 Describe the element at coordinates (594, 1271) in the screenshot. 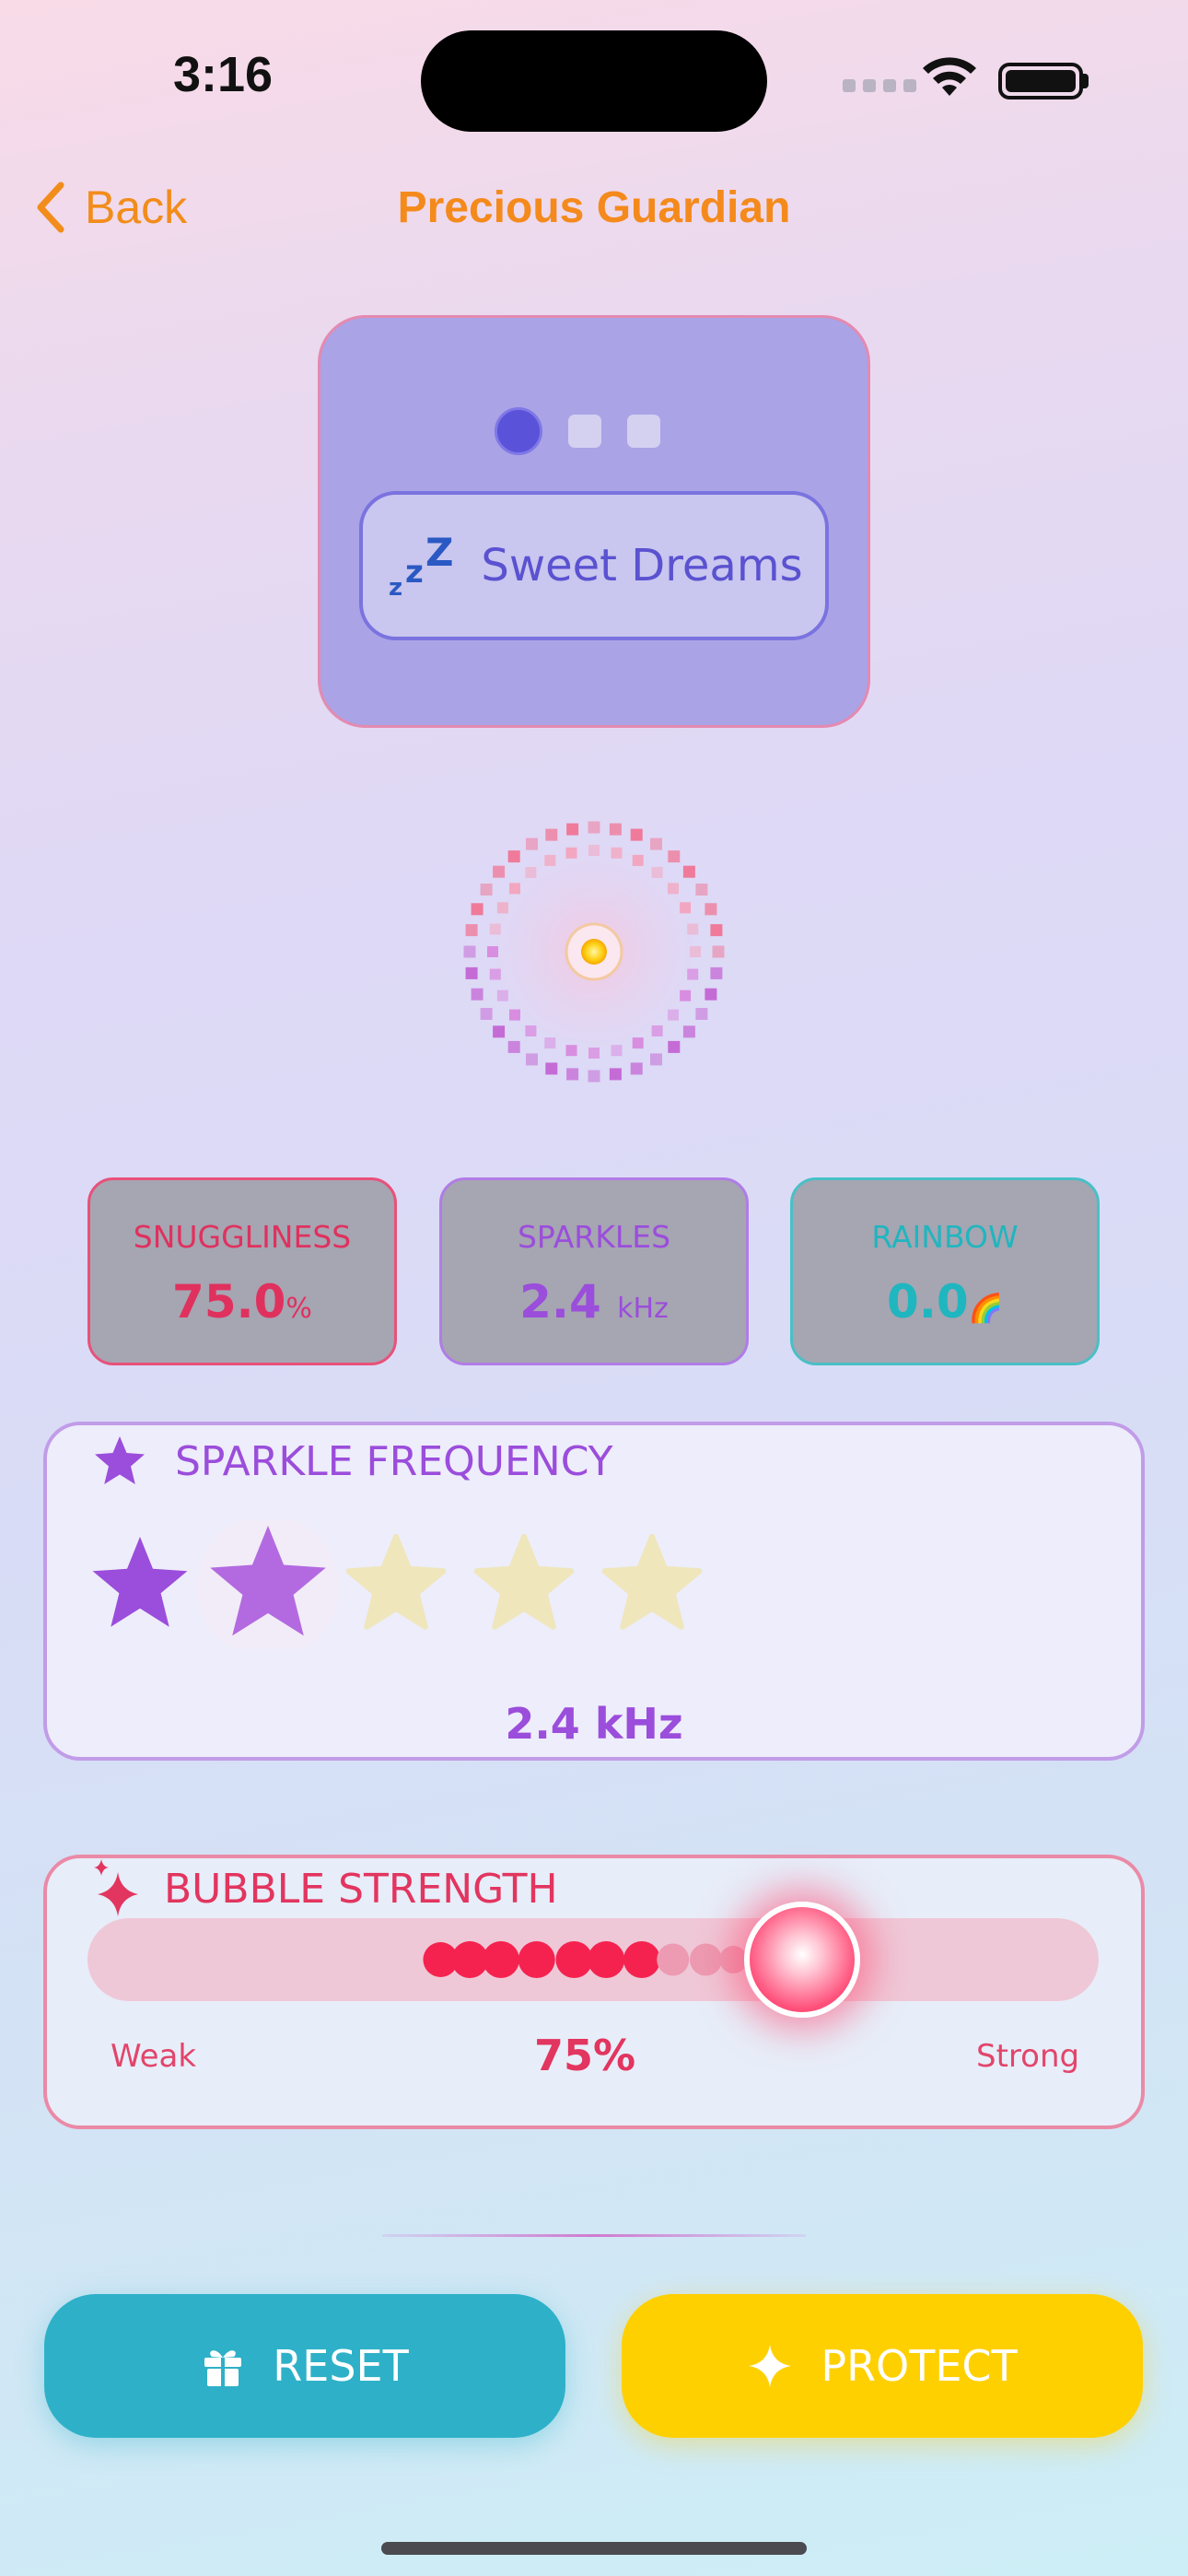

I see `stat-card-sparkles: SPARKLES 2.4 kHz` at that location.